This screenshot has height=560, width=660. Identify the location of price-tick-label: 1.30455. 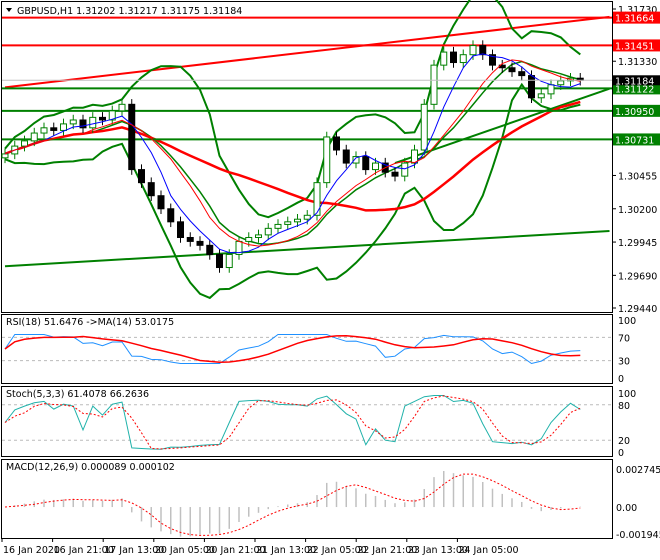
(637, 176).